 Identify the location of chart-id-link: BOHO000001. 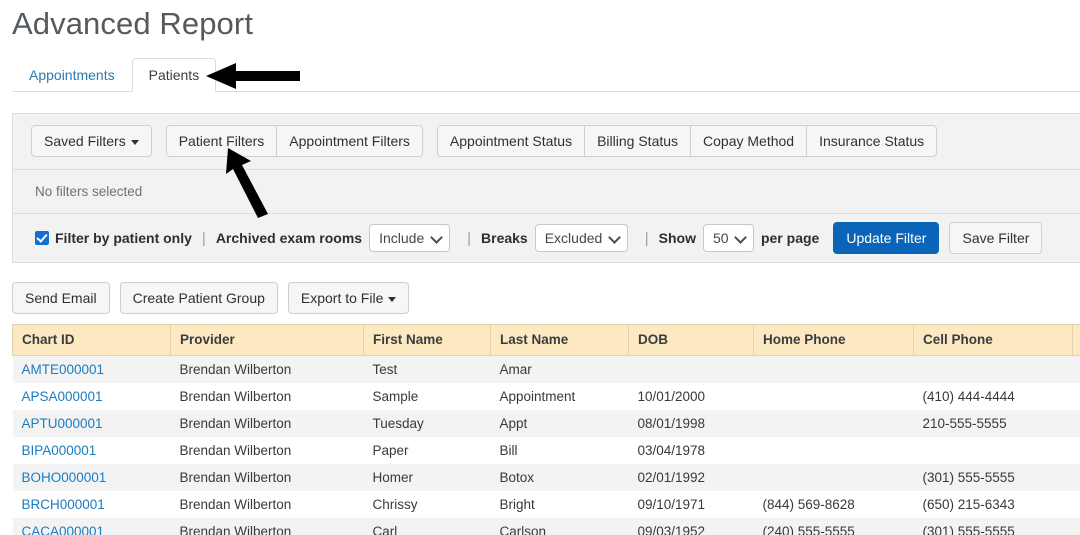
(64, 477).